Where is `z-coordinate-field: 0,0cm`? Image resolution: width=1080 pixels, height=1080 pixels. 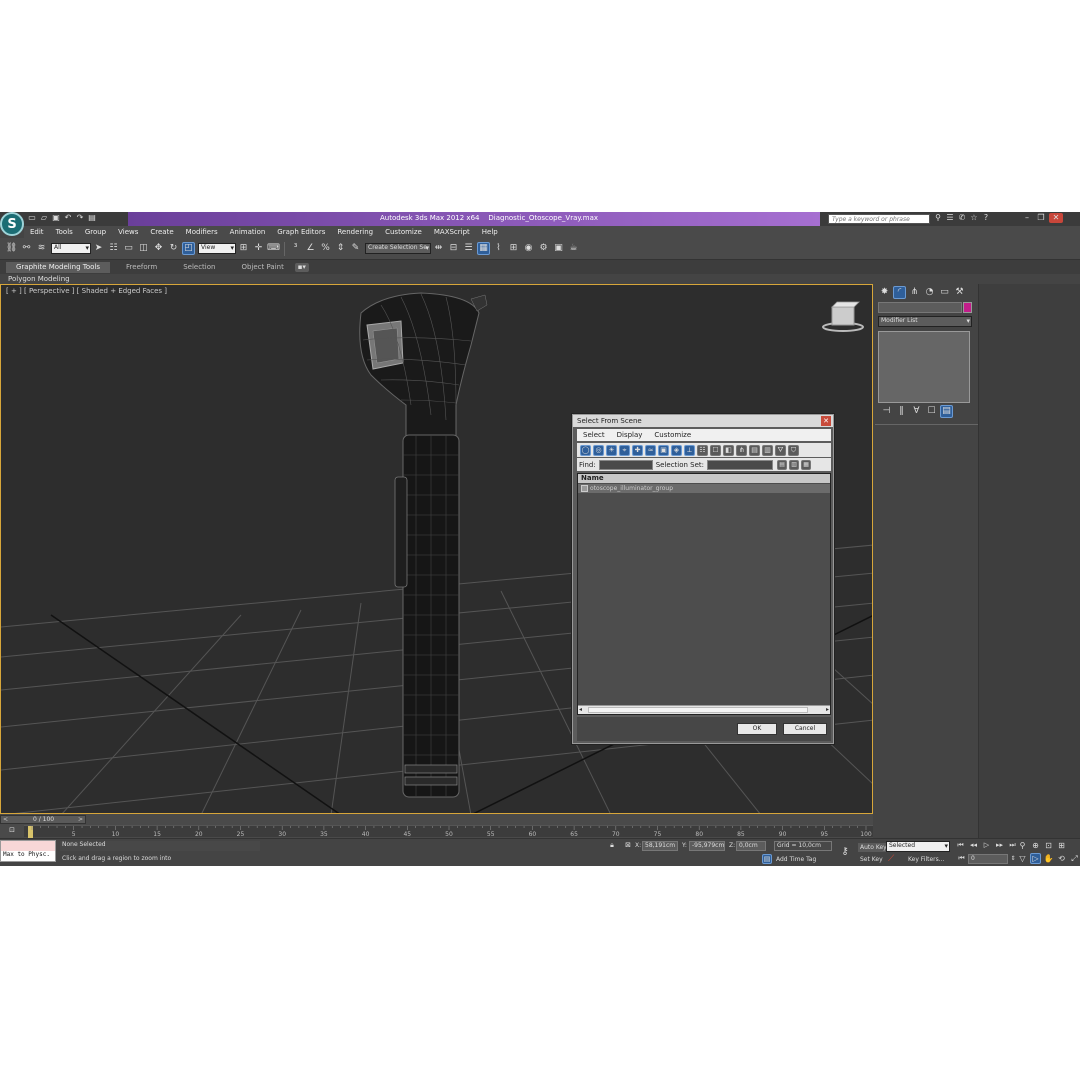
z-coordinate-field: 0,0cm is located at coordinates (751, 846).